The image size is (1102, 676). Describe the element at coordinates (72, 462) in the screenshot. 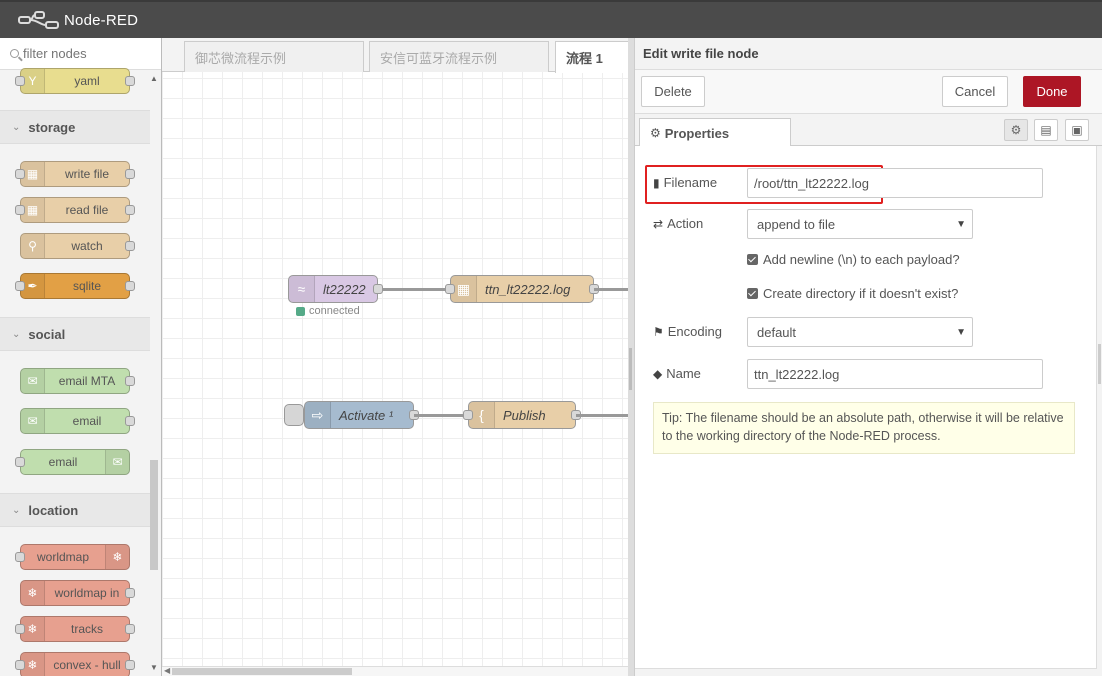

I see `palette-node-email-out: email ✉` at that location.